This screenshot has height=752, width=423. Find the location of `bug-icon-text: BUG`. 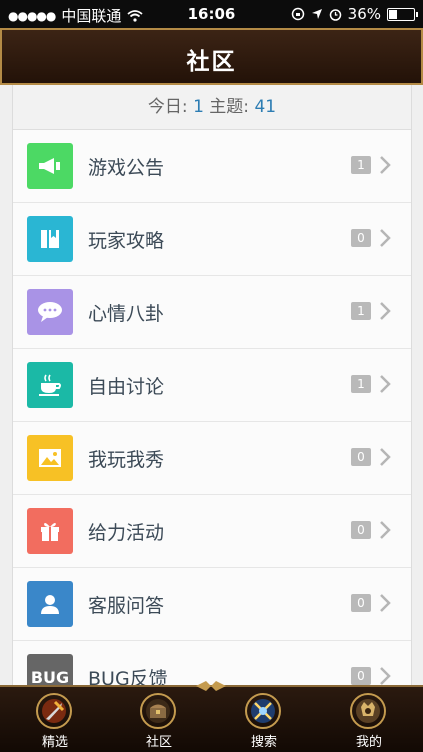

bug-icon-text: BUG is located at coordinates (50, 676).